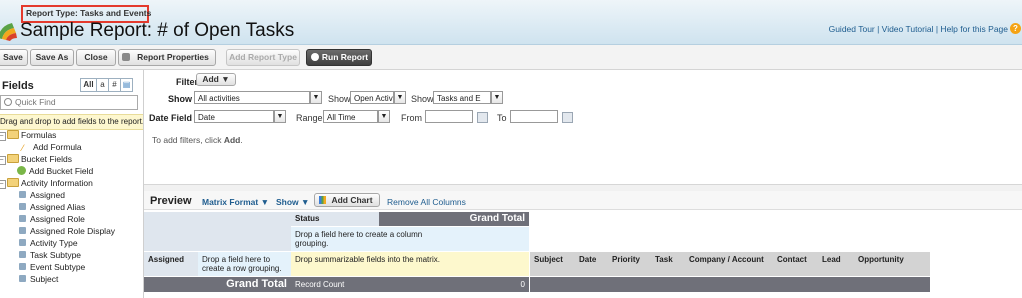 This screenshot has width=1022, height=298. I want to click on filters-hint: To add filters, click Add., so click(197, 140).